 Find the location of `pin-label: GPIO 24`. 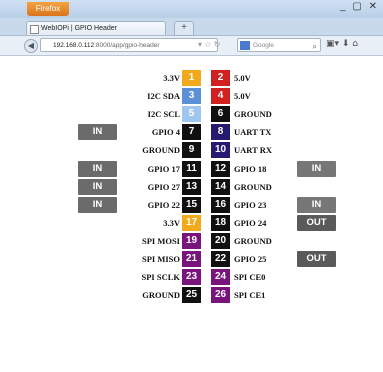

pin-label: GPIO 24 is located at coordinates (250, 222).